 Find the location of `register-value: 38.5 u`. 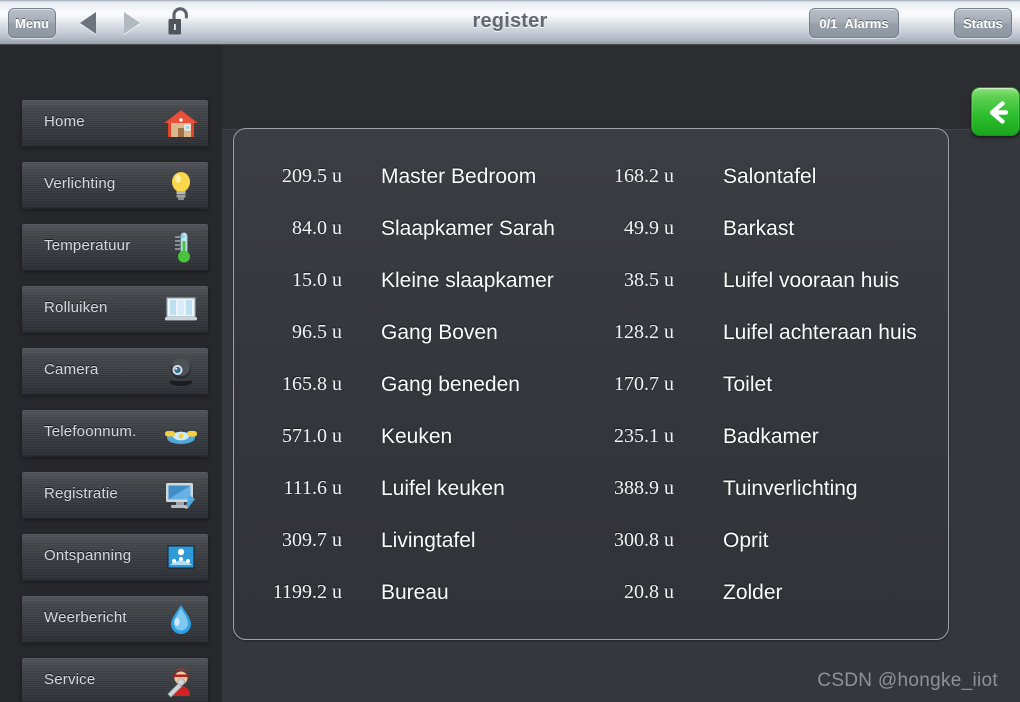

register-value: 38.5 u is located at coordinates (649, 280).